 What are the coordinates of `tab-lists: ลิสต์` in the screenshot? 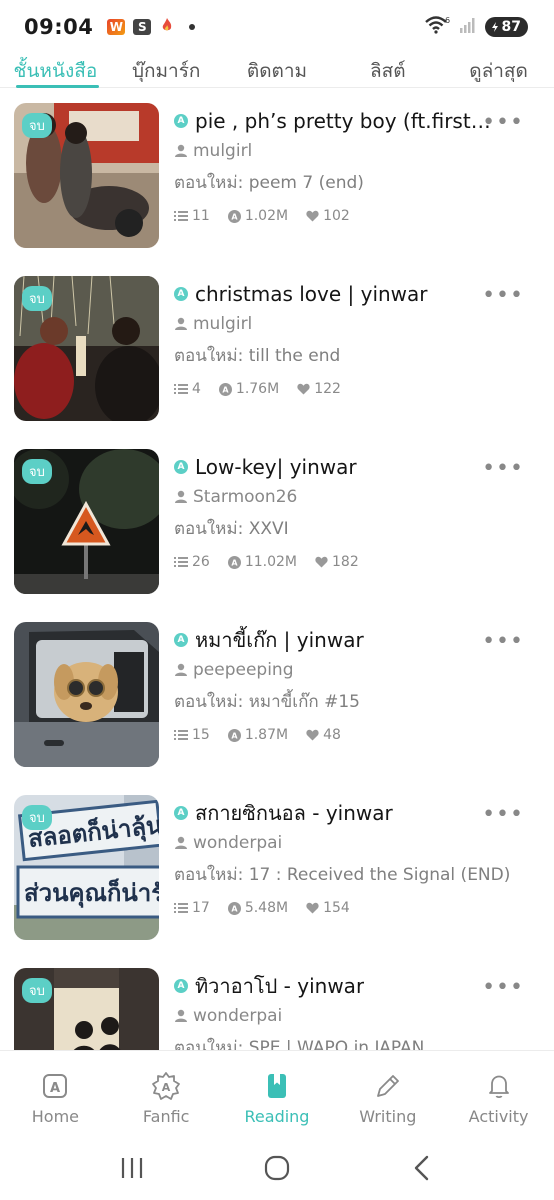 It's located at (387, 70).